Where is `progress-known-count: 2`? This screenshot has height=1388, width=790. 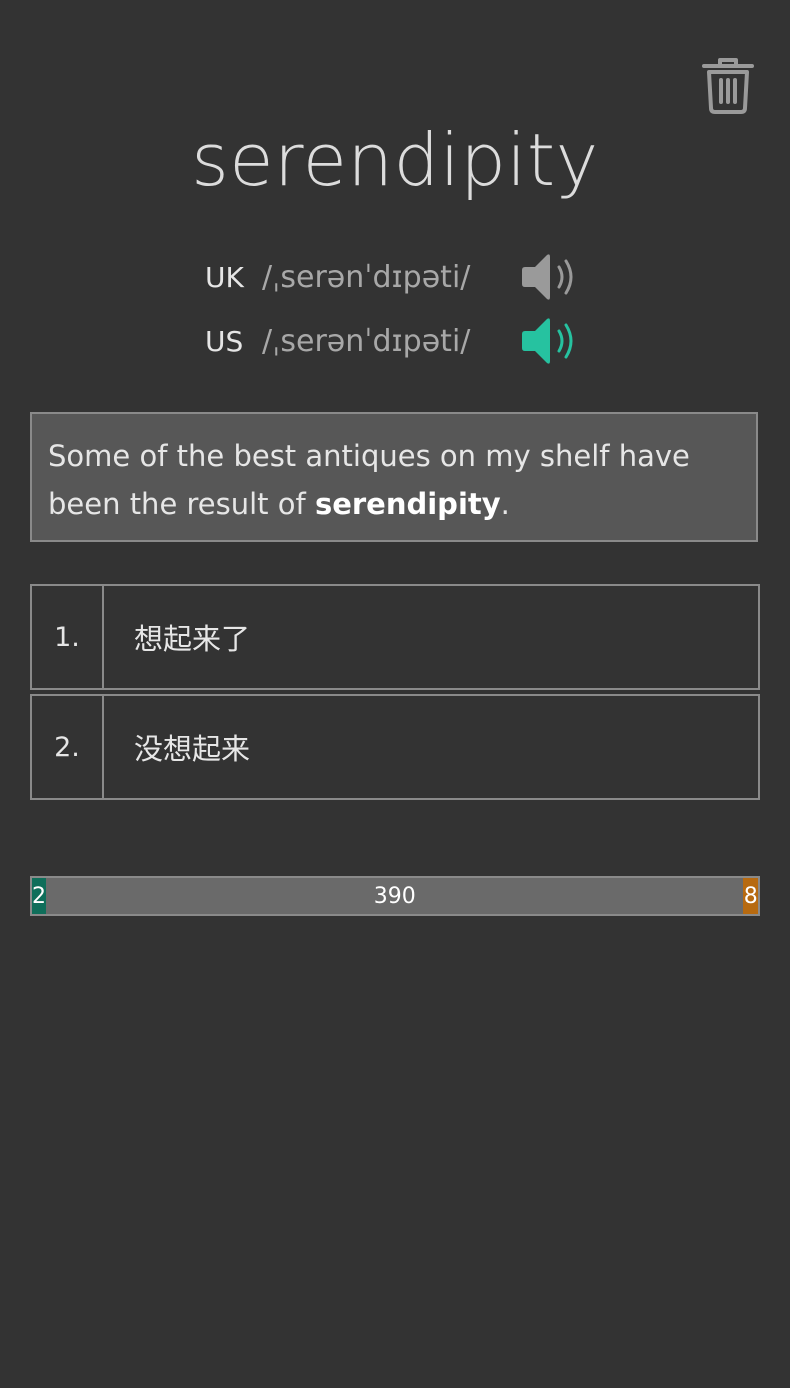
progress-known-count: 2 is located at coordinates (39, 896).